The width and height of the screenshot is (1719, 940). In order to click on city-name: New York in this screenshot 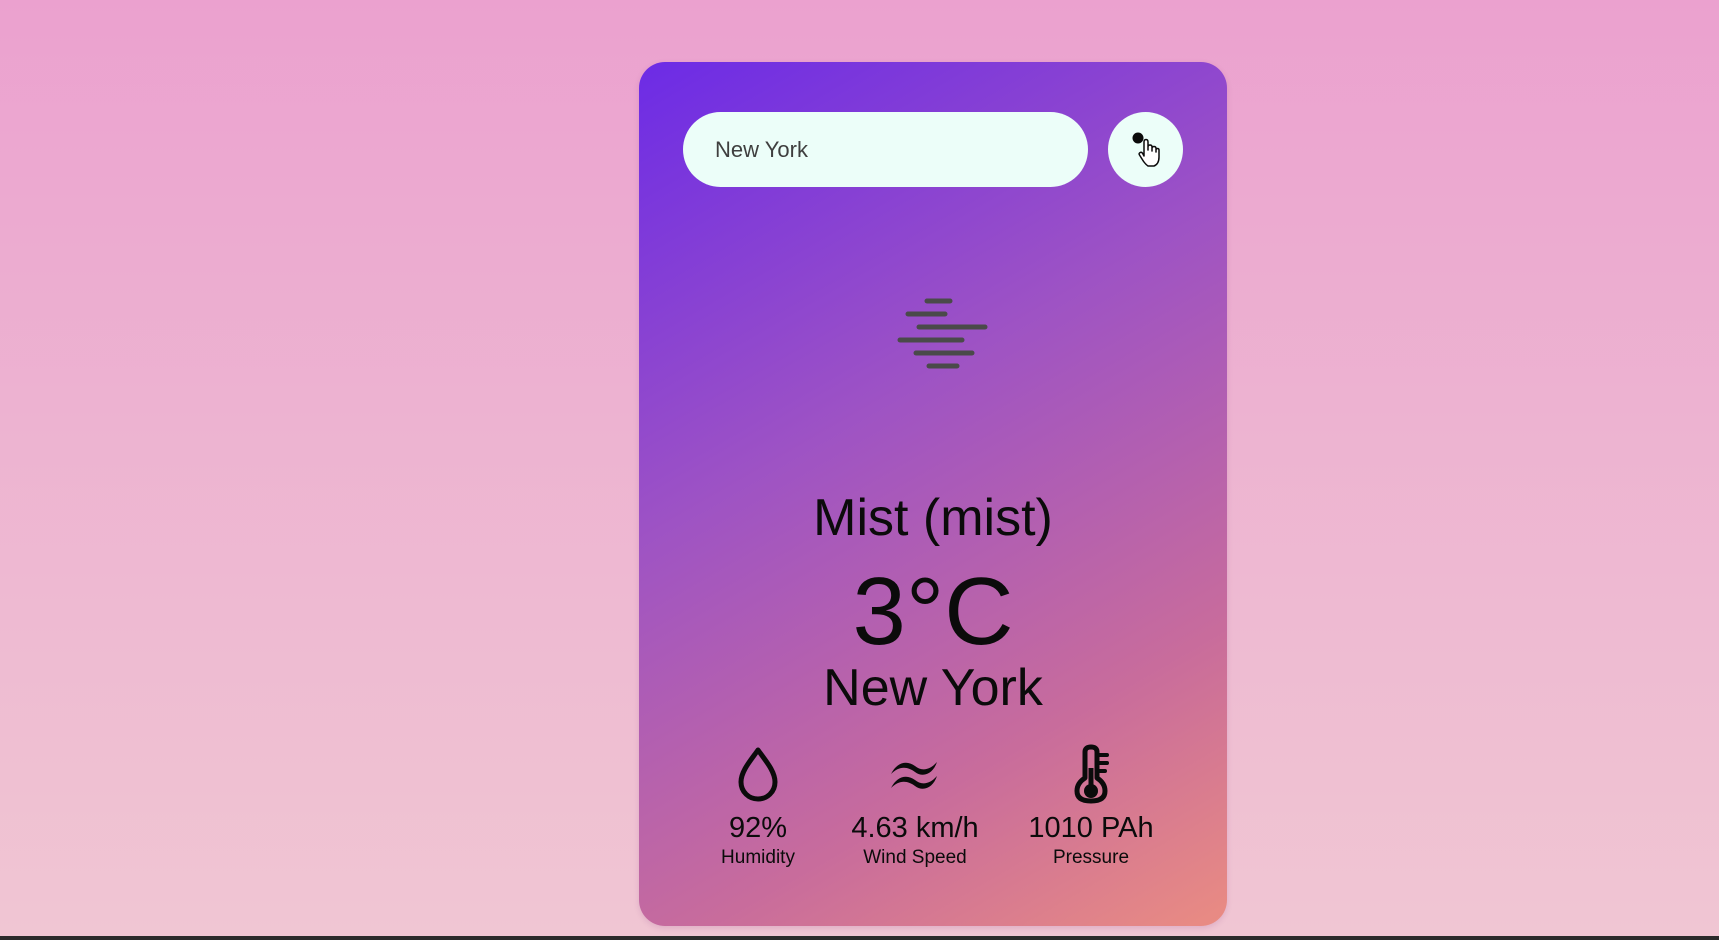, I will do `click(933, 688)`.